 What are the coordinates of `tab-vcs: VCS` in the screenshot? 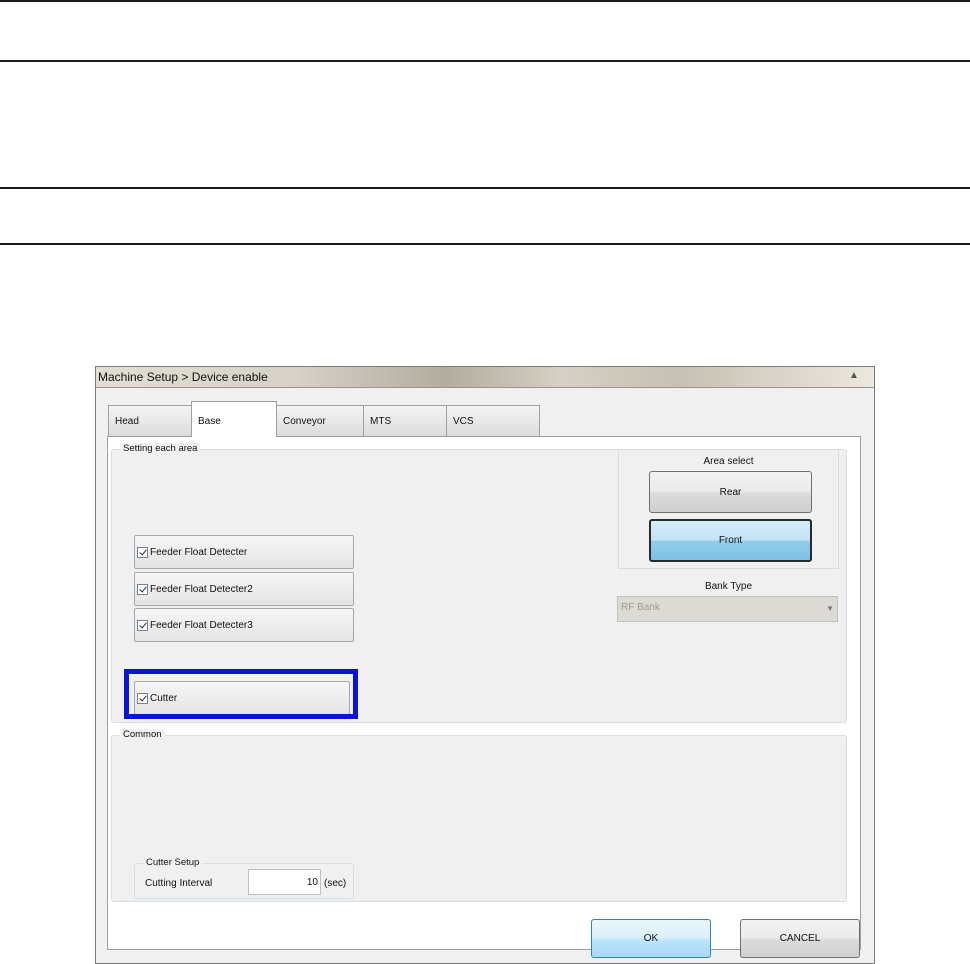 It's located at (493, 420).